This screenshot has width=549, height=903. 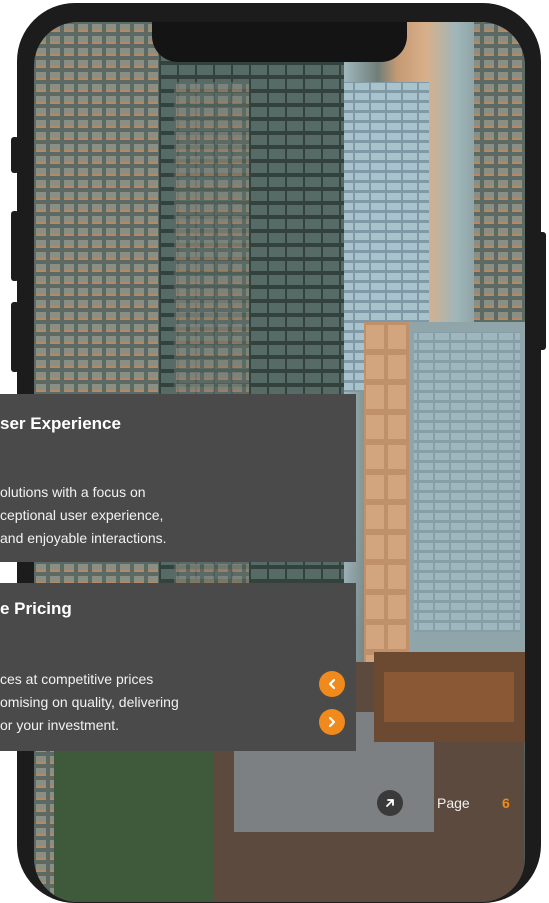 I want to click on camera-notch, so click(x=279, y=42).